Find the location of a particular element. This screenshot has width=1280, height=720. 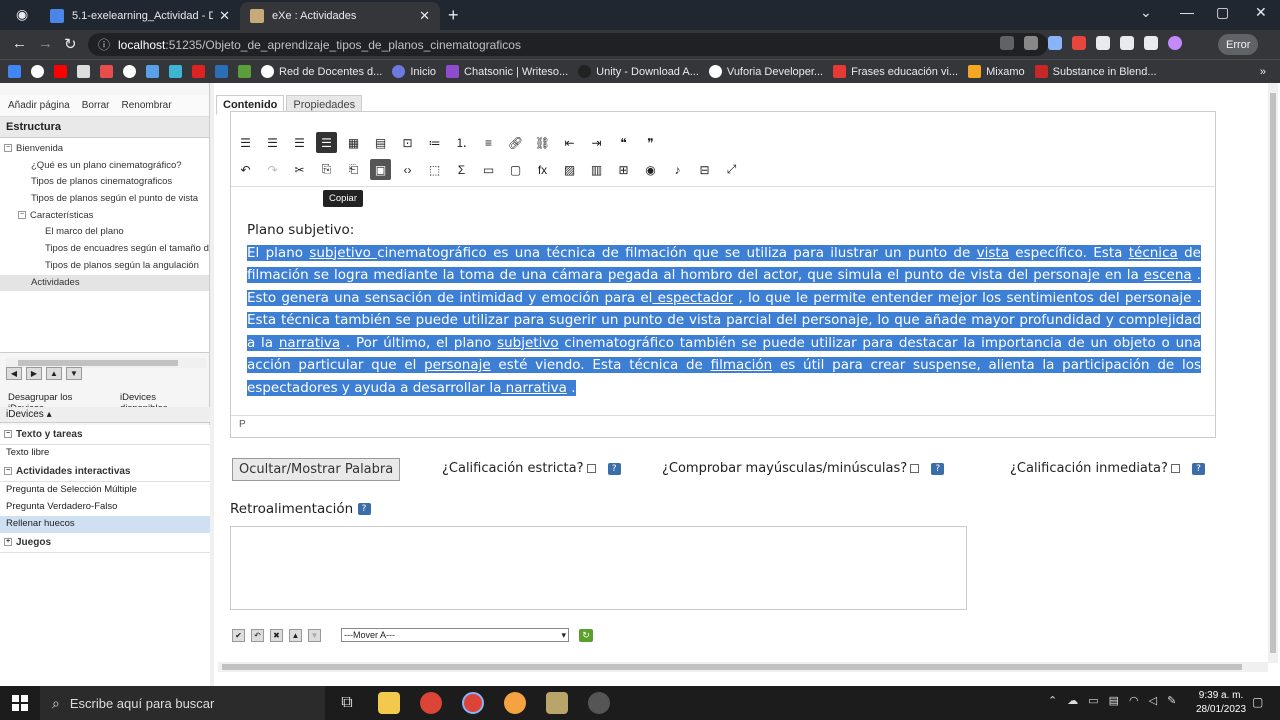

category-text: − Texto y tareas is located at coordinates (105, 435).